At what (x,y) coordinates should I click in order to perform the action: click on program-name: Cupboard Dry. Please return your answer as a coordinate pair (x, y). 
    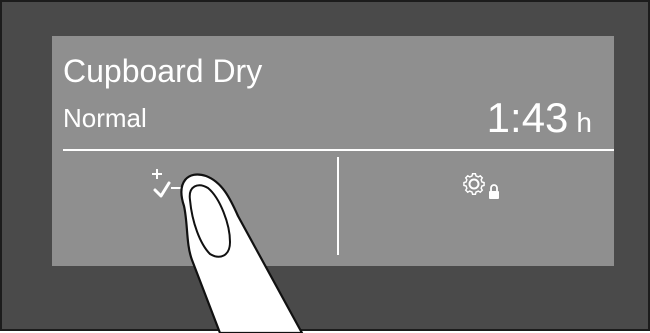
    Looking at the image, I should click on (163, 71).